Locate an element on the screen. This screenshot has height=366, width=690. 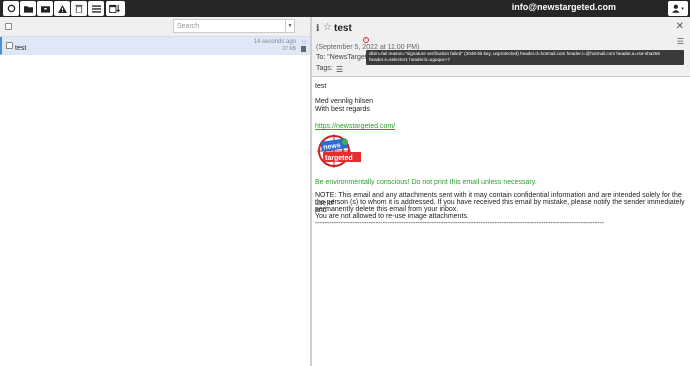
body-text: test is located at coordinates (321, 86).